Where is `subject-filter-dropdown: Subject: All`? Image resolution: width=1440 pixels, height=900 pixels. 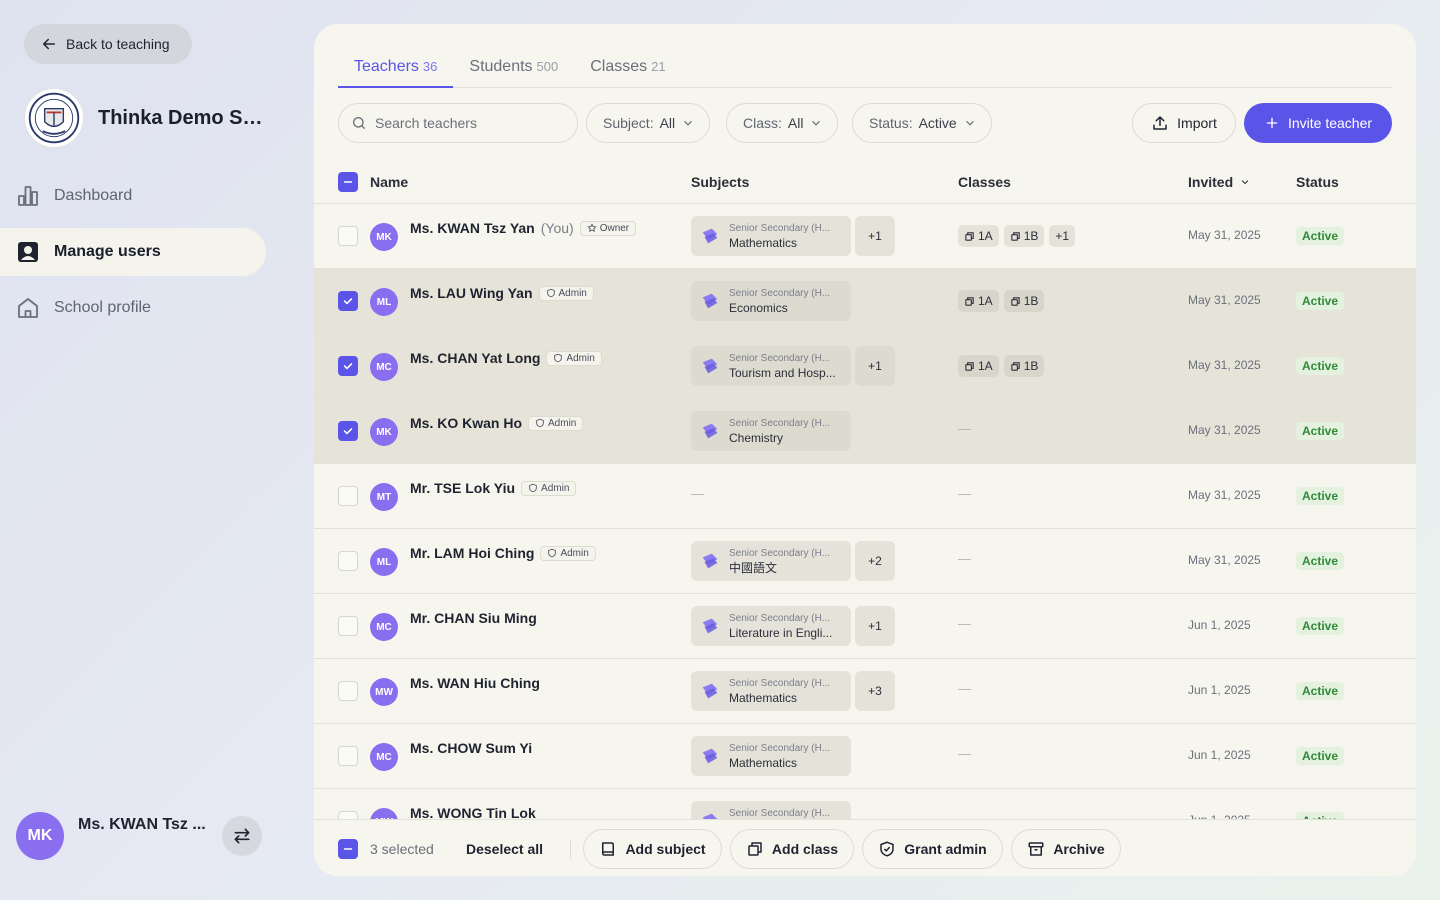 subject-filter-dropdown: Subject: All is located at coordinates (648, 123).